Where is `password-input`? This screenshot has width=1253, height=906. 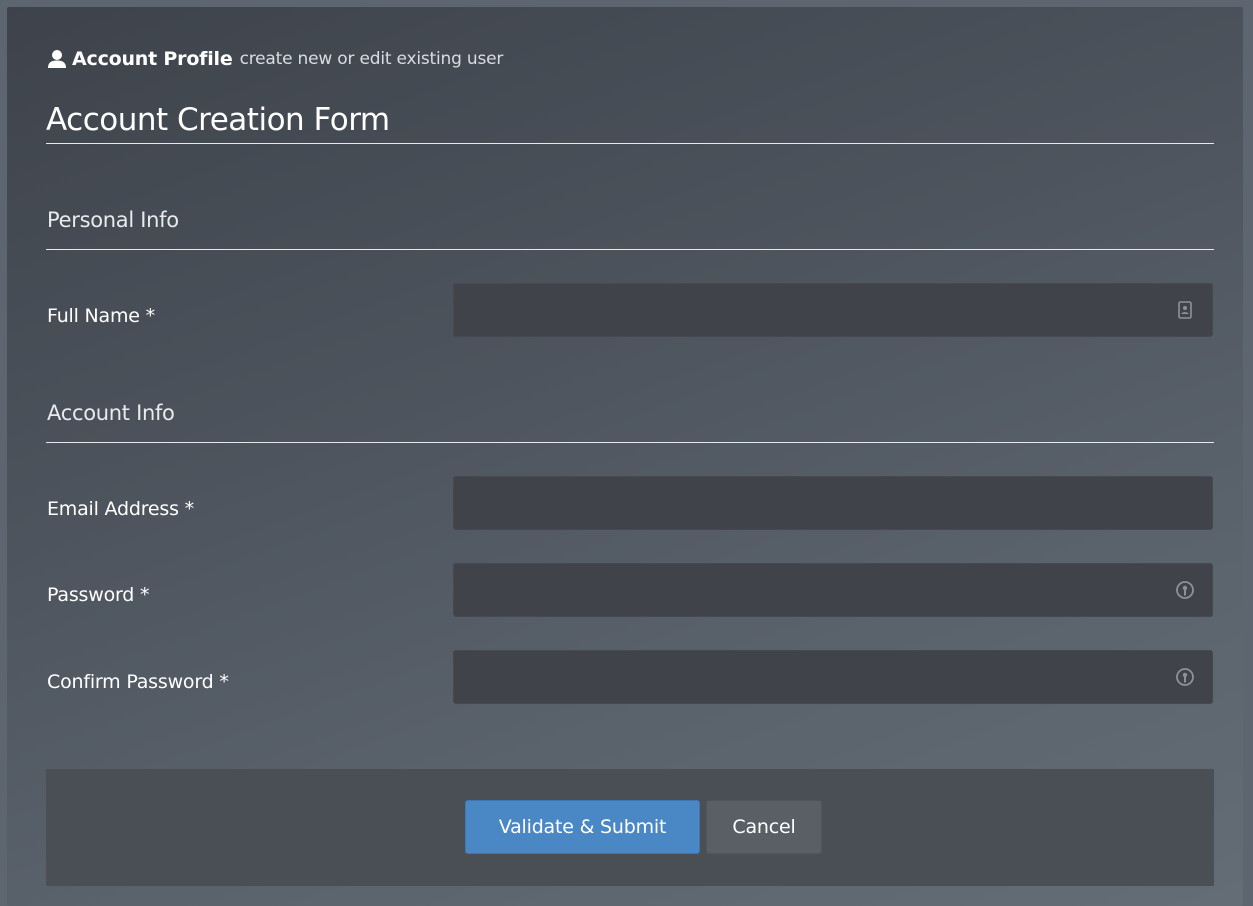 password-input is located at coordinates (833, 590).